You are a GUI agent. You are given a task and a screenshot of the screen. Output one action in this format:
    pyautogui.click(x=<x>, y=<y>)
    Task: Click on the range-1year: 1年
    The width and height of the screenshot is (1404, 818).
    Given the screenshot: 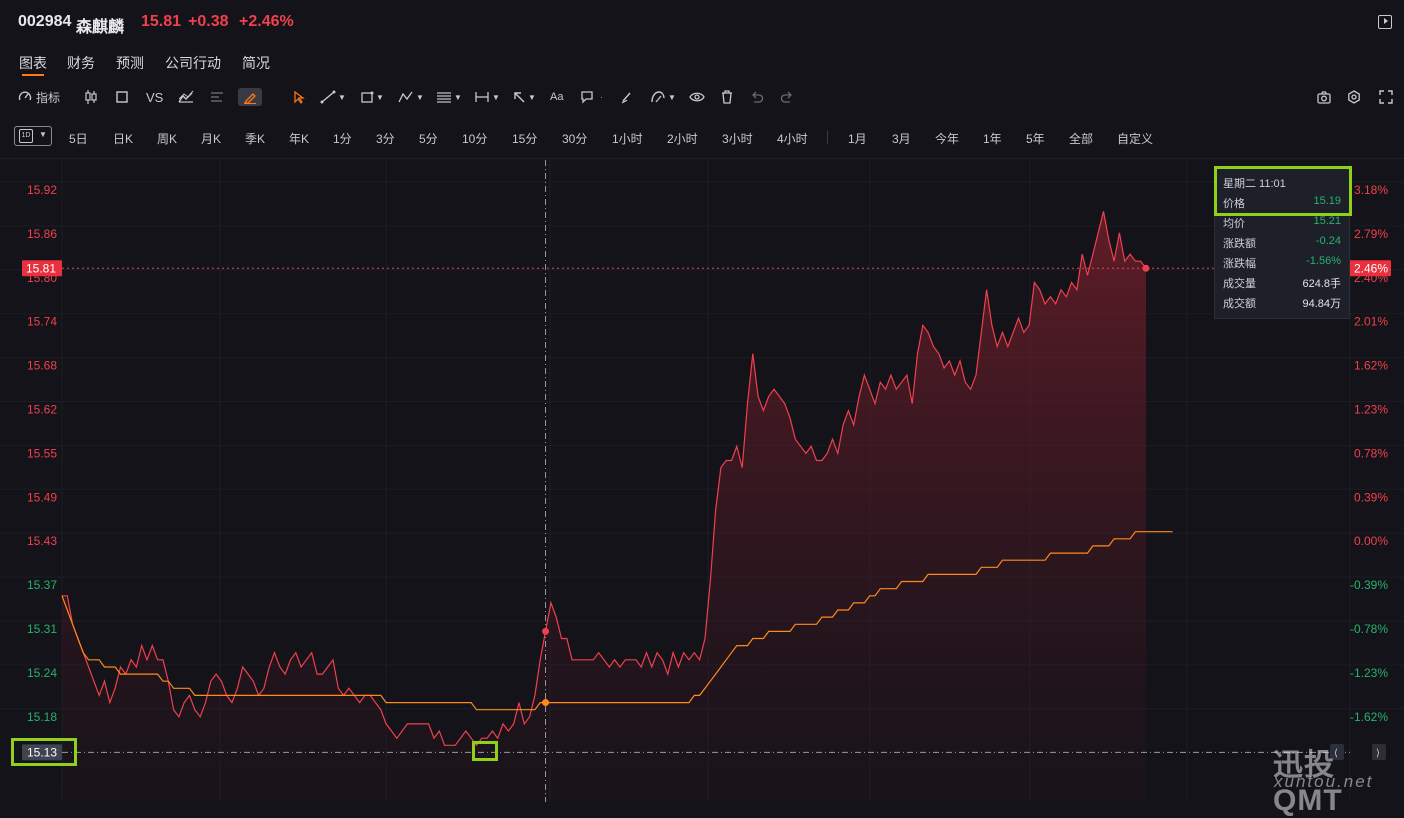 What is the action you would take?
    pyautogui.click(x=992, y=138)
    